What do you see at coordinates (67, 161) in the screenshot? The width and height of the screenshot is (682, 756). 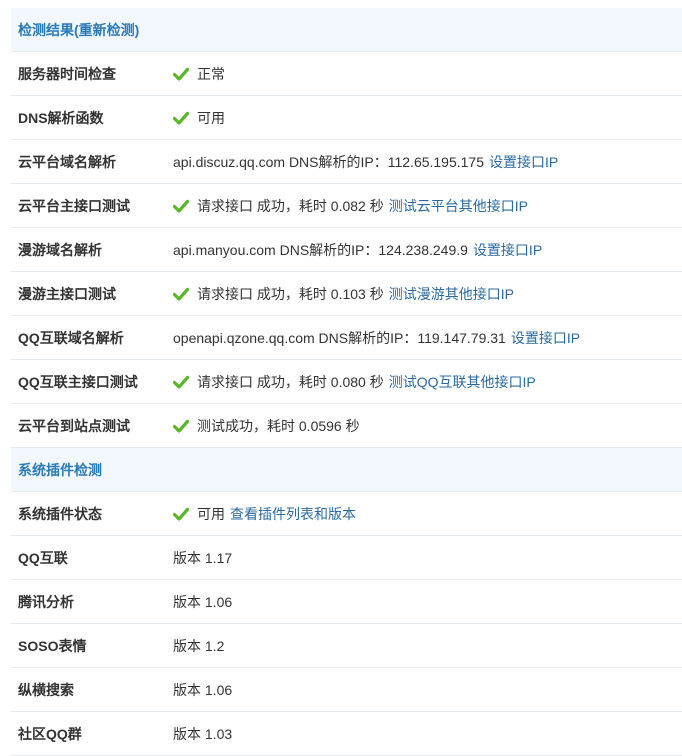 I see `row-label: 云平台域名解析` at bounding box center [67, 161].